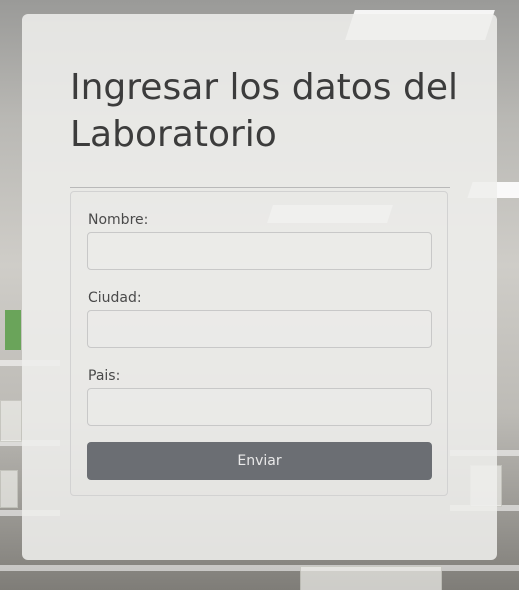 This screenshot has width=519, height=590. I want to click on ciudad-input, so click(259, 329).